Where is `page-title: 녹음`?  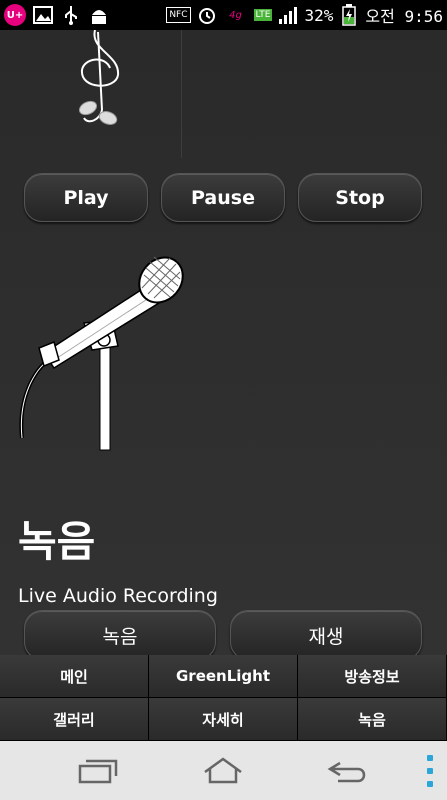 page-title: 녹음 is located at coordinates (57, 541).